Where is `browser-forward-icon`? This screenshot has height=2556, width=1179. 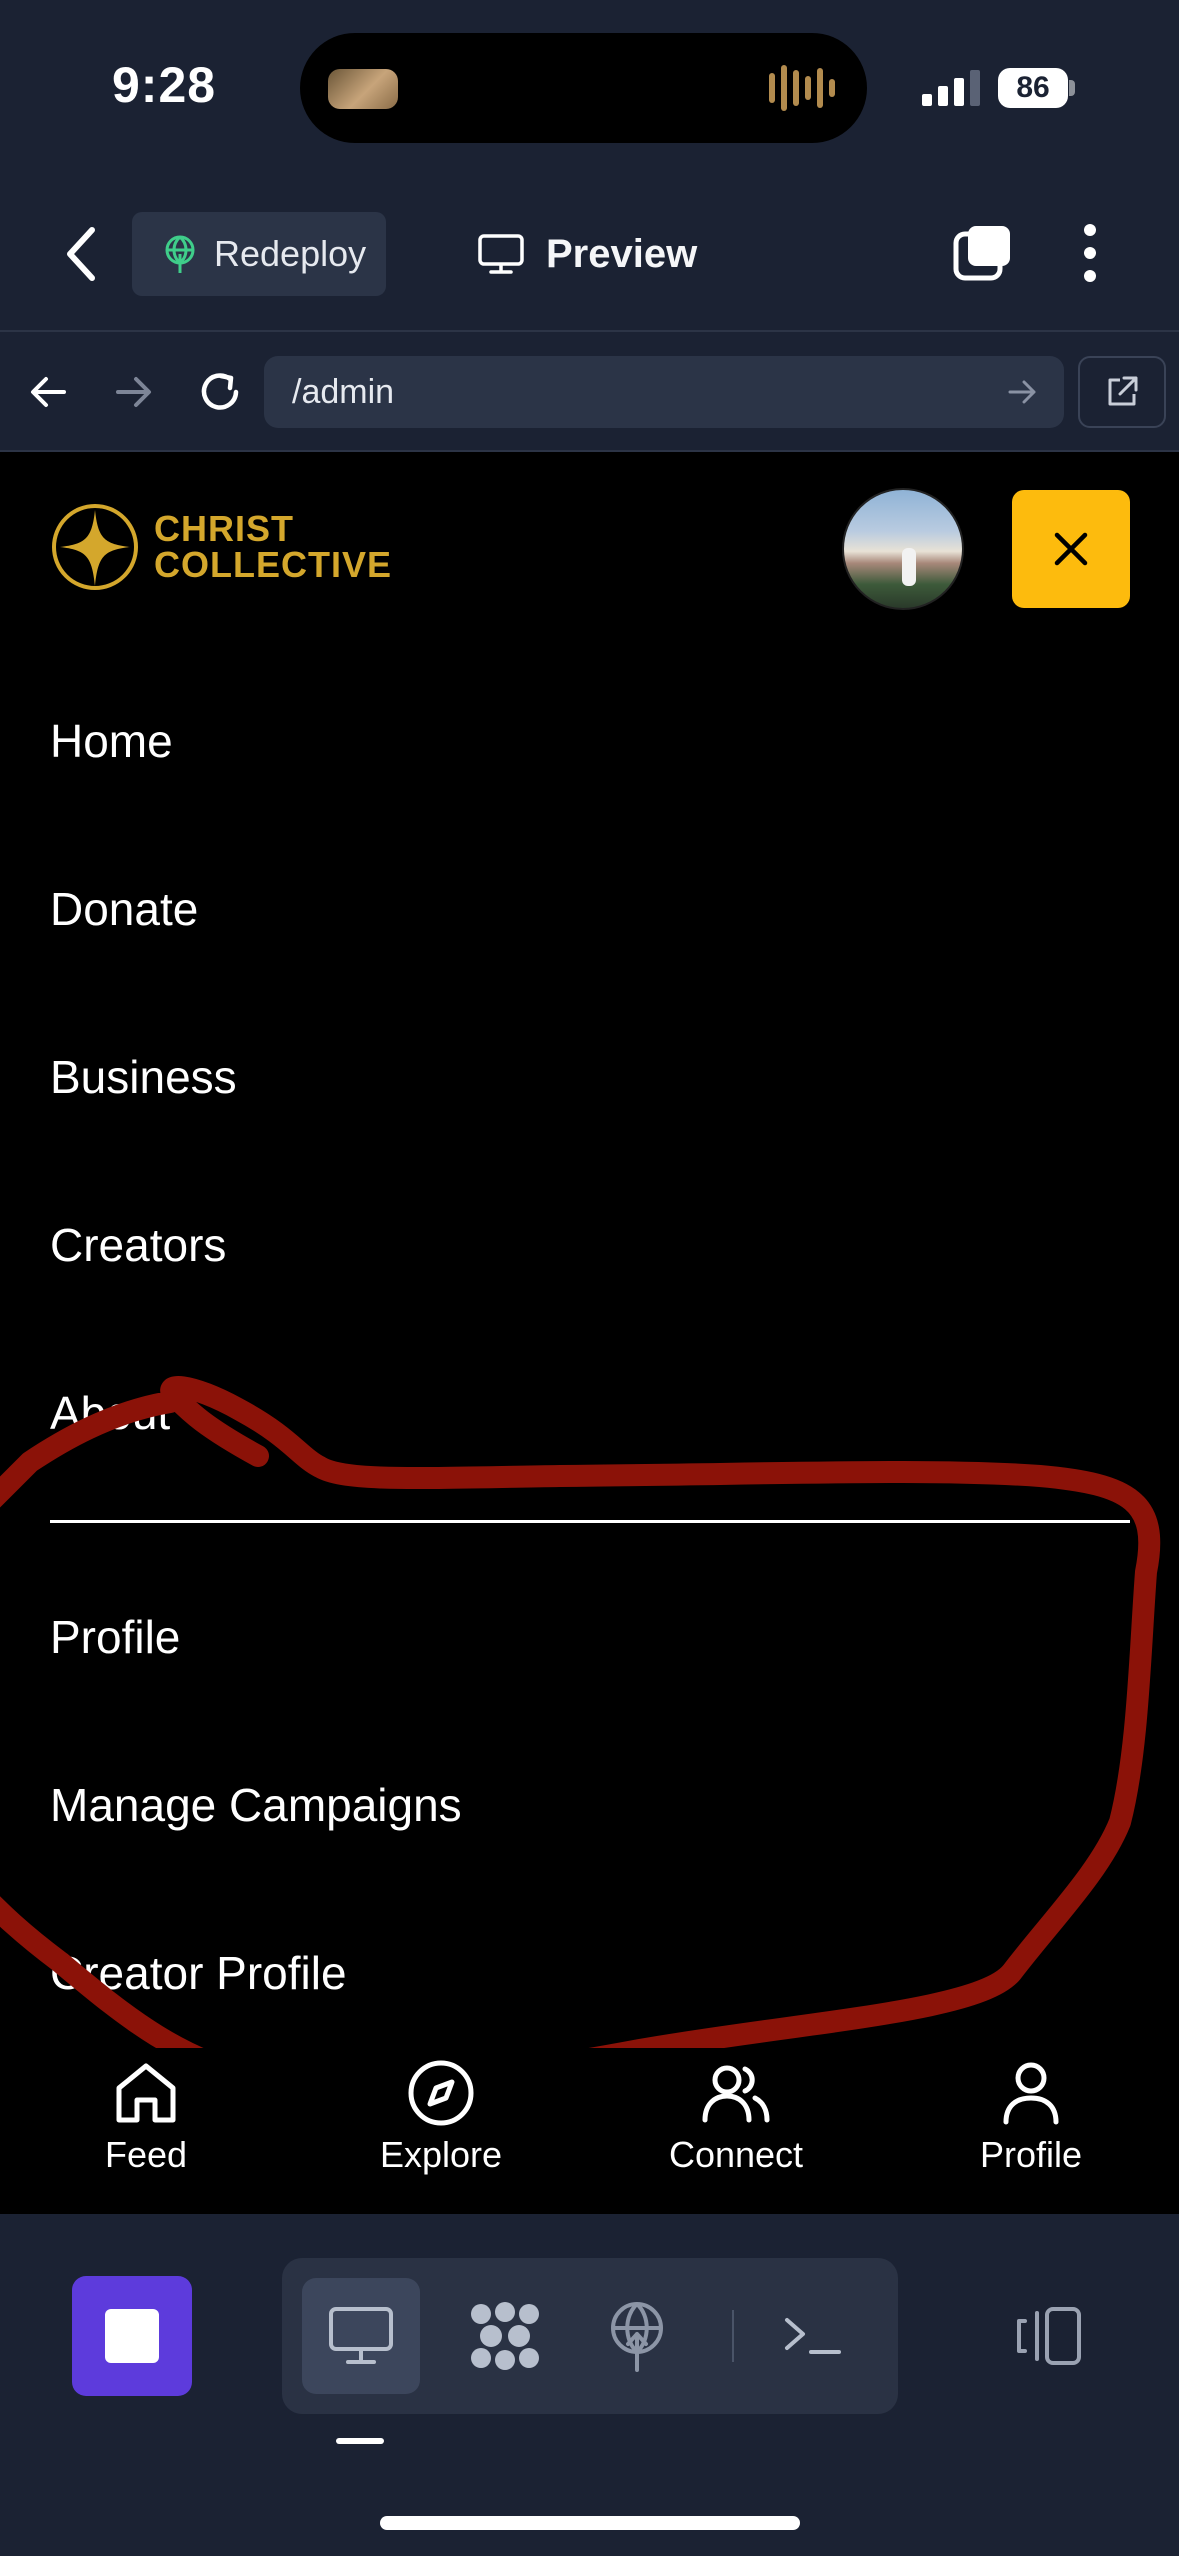 browser-forward-icon is located at coordinates (134, 392).